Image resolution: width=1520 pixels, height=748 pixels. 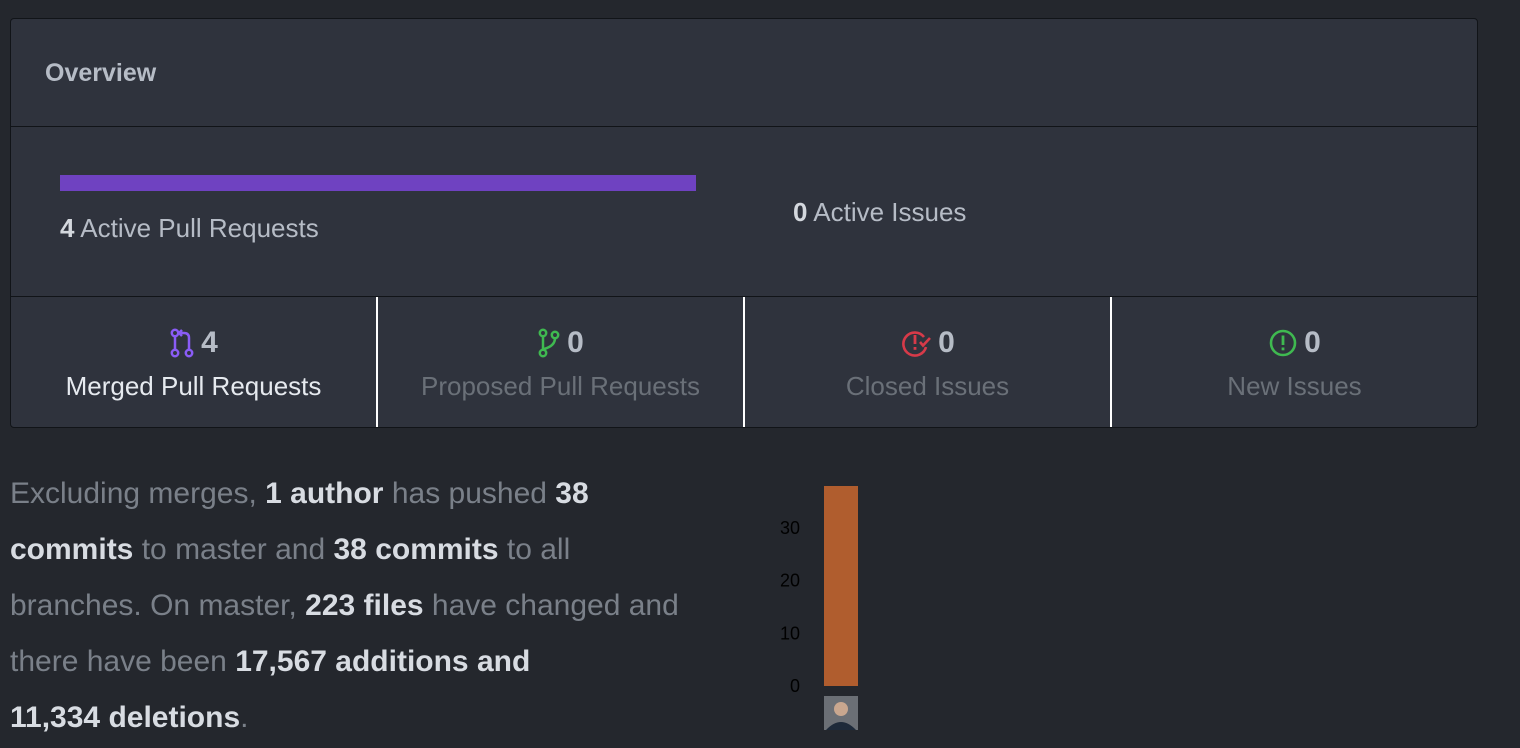 I want to click on commits-bar, so click(x=841, y=586).